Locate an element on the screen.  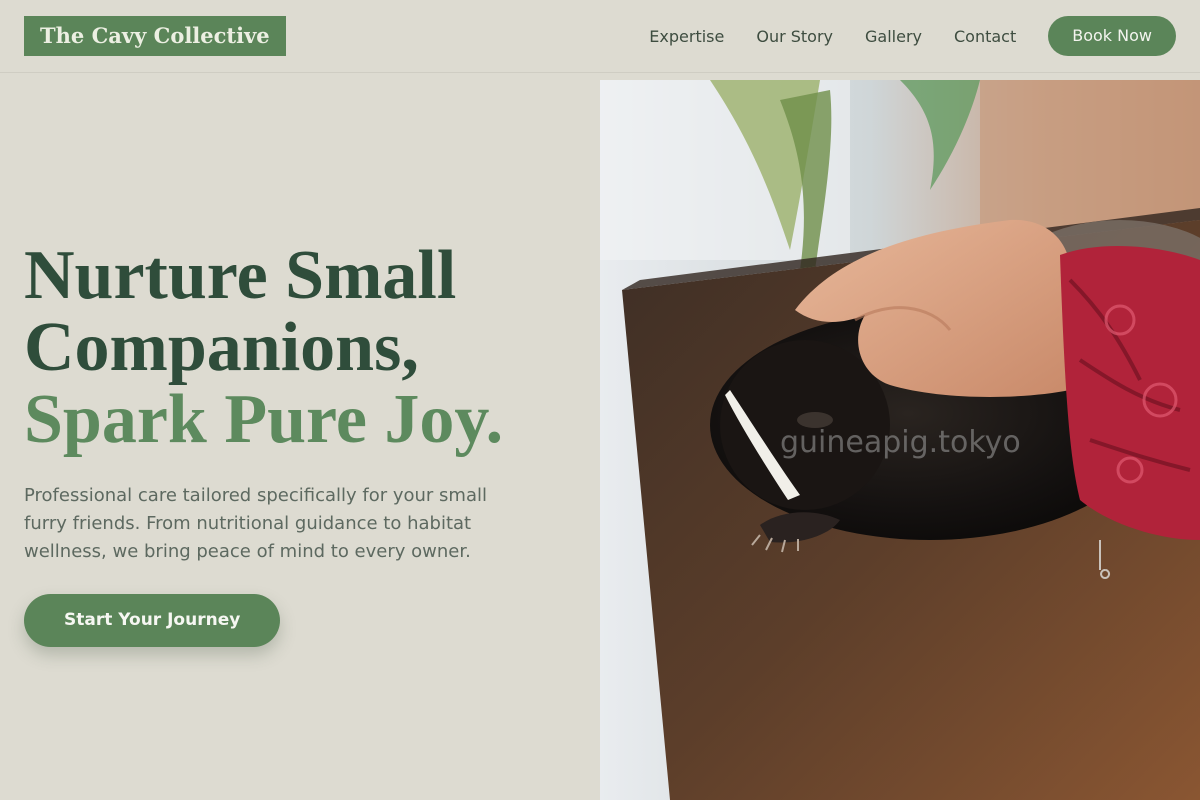
nav-link-contact: Contact is located at coordinates (985, 36).